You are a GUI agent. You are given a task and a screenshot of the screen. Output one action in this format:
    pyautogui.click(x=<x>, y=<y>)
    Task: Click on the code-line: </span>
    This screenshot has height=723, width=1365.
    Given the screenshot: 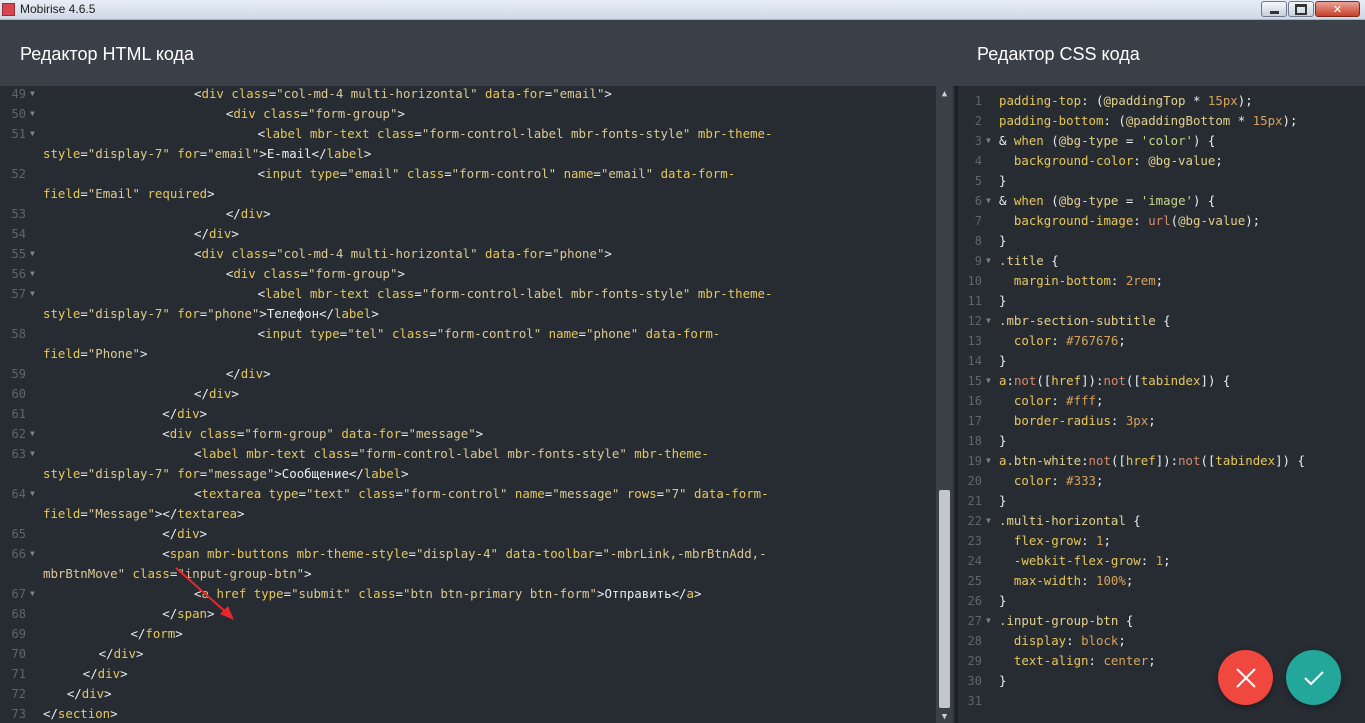 What is the action you would take?
    pyautogui.click(x=188, y=614)
    